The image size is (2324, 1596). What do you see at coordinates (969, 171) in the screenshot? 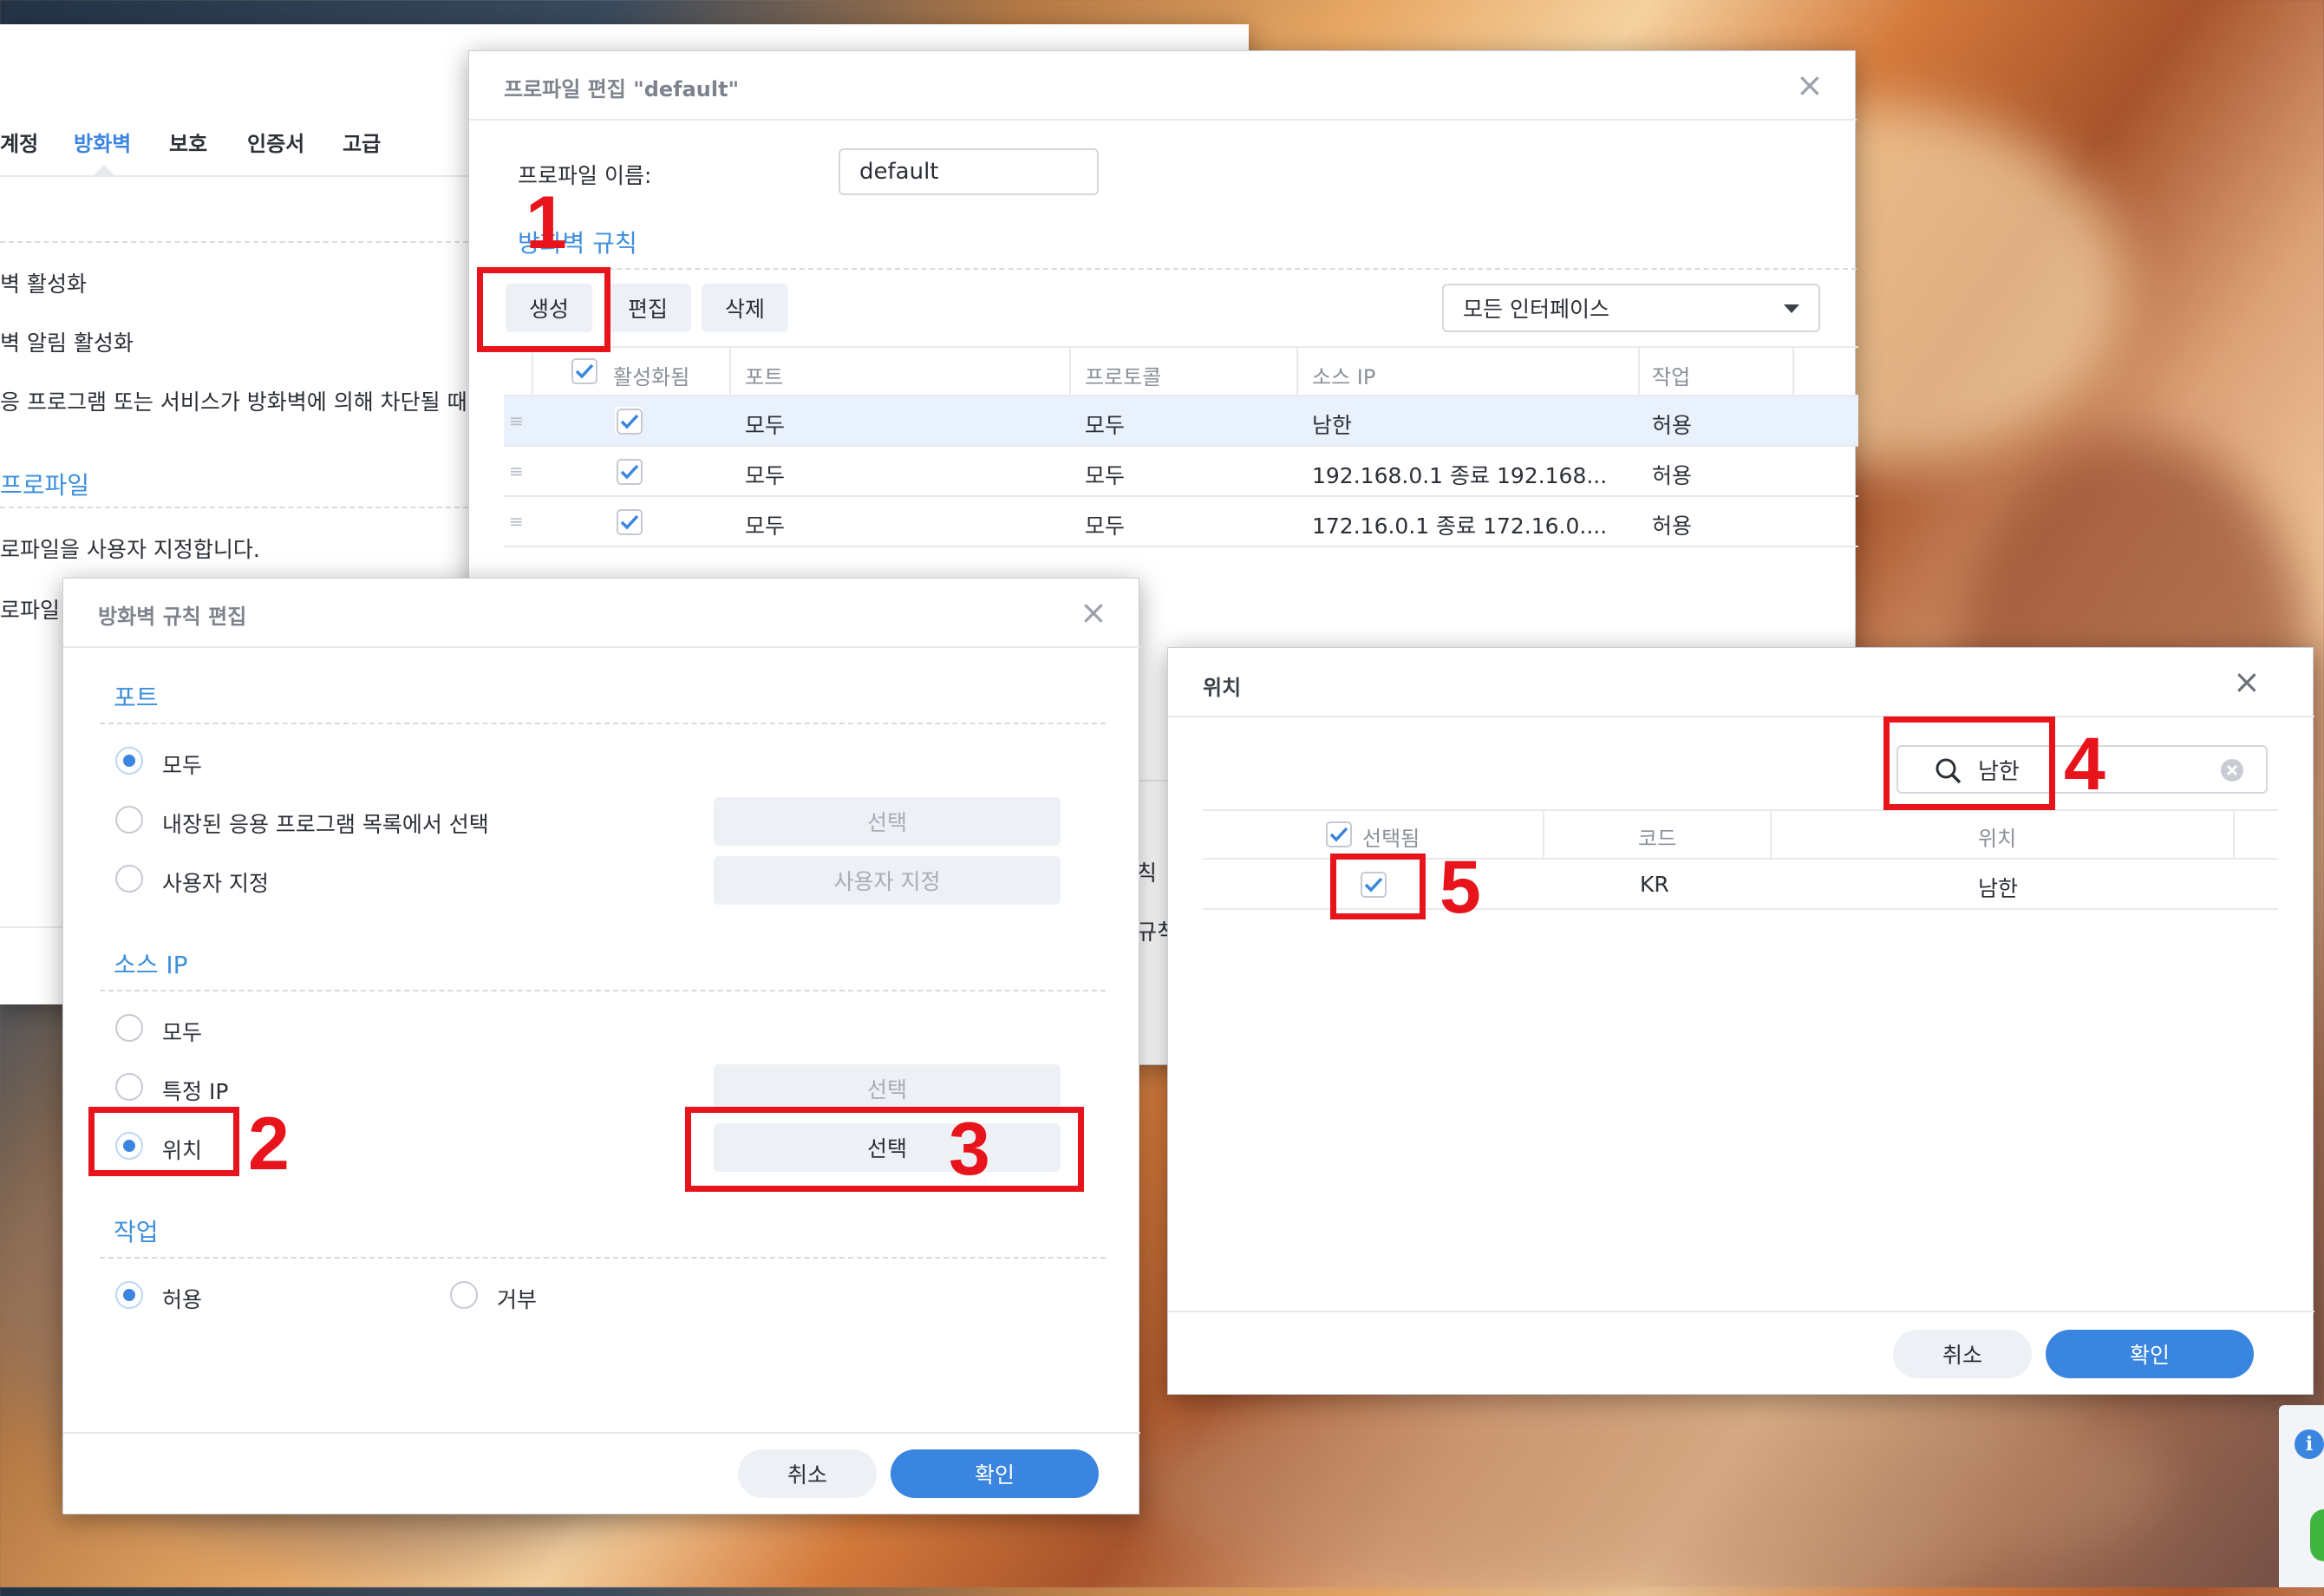
I see `profile-name-input: default` at bounding box center [969, 171].